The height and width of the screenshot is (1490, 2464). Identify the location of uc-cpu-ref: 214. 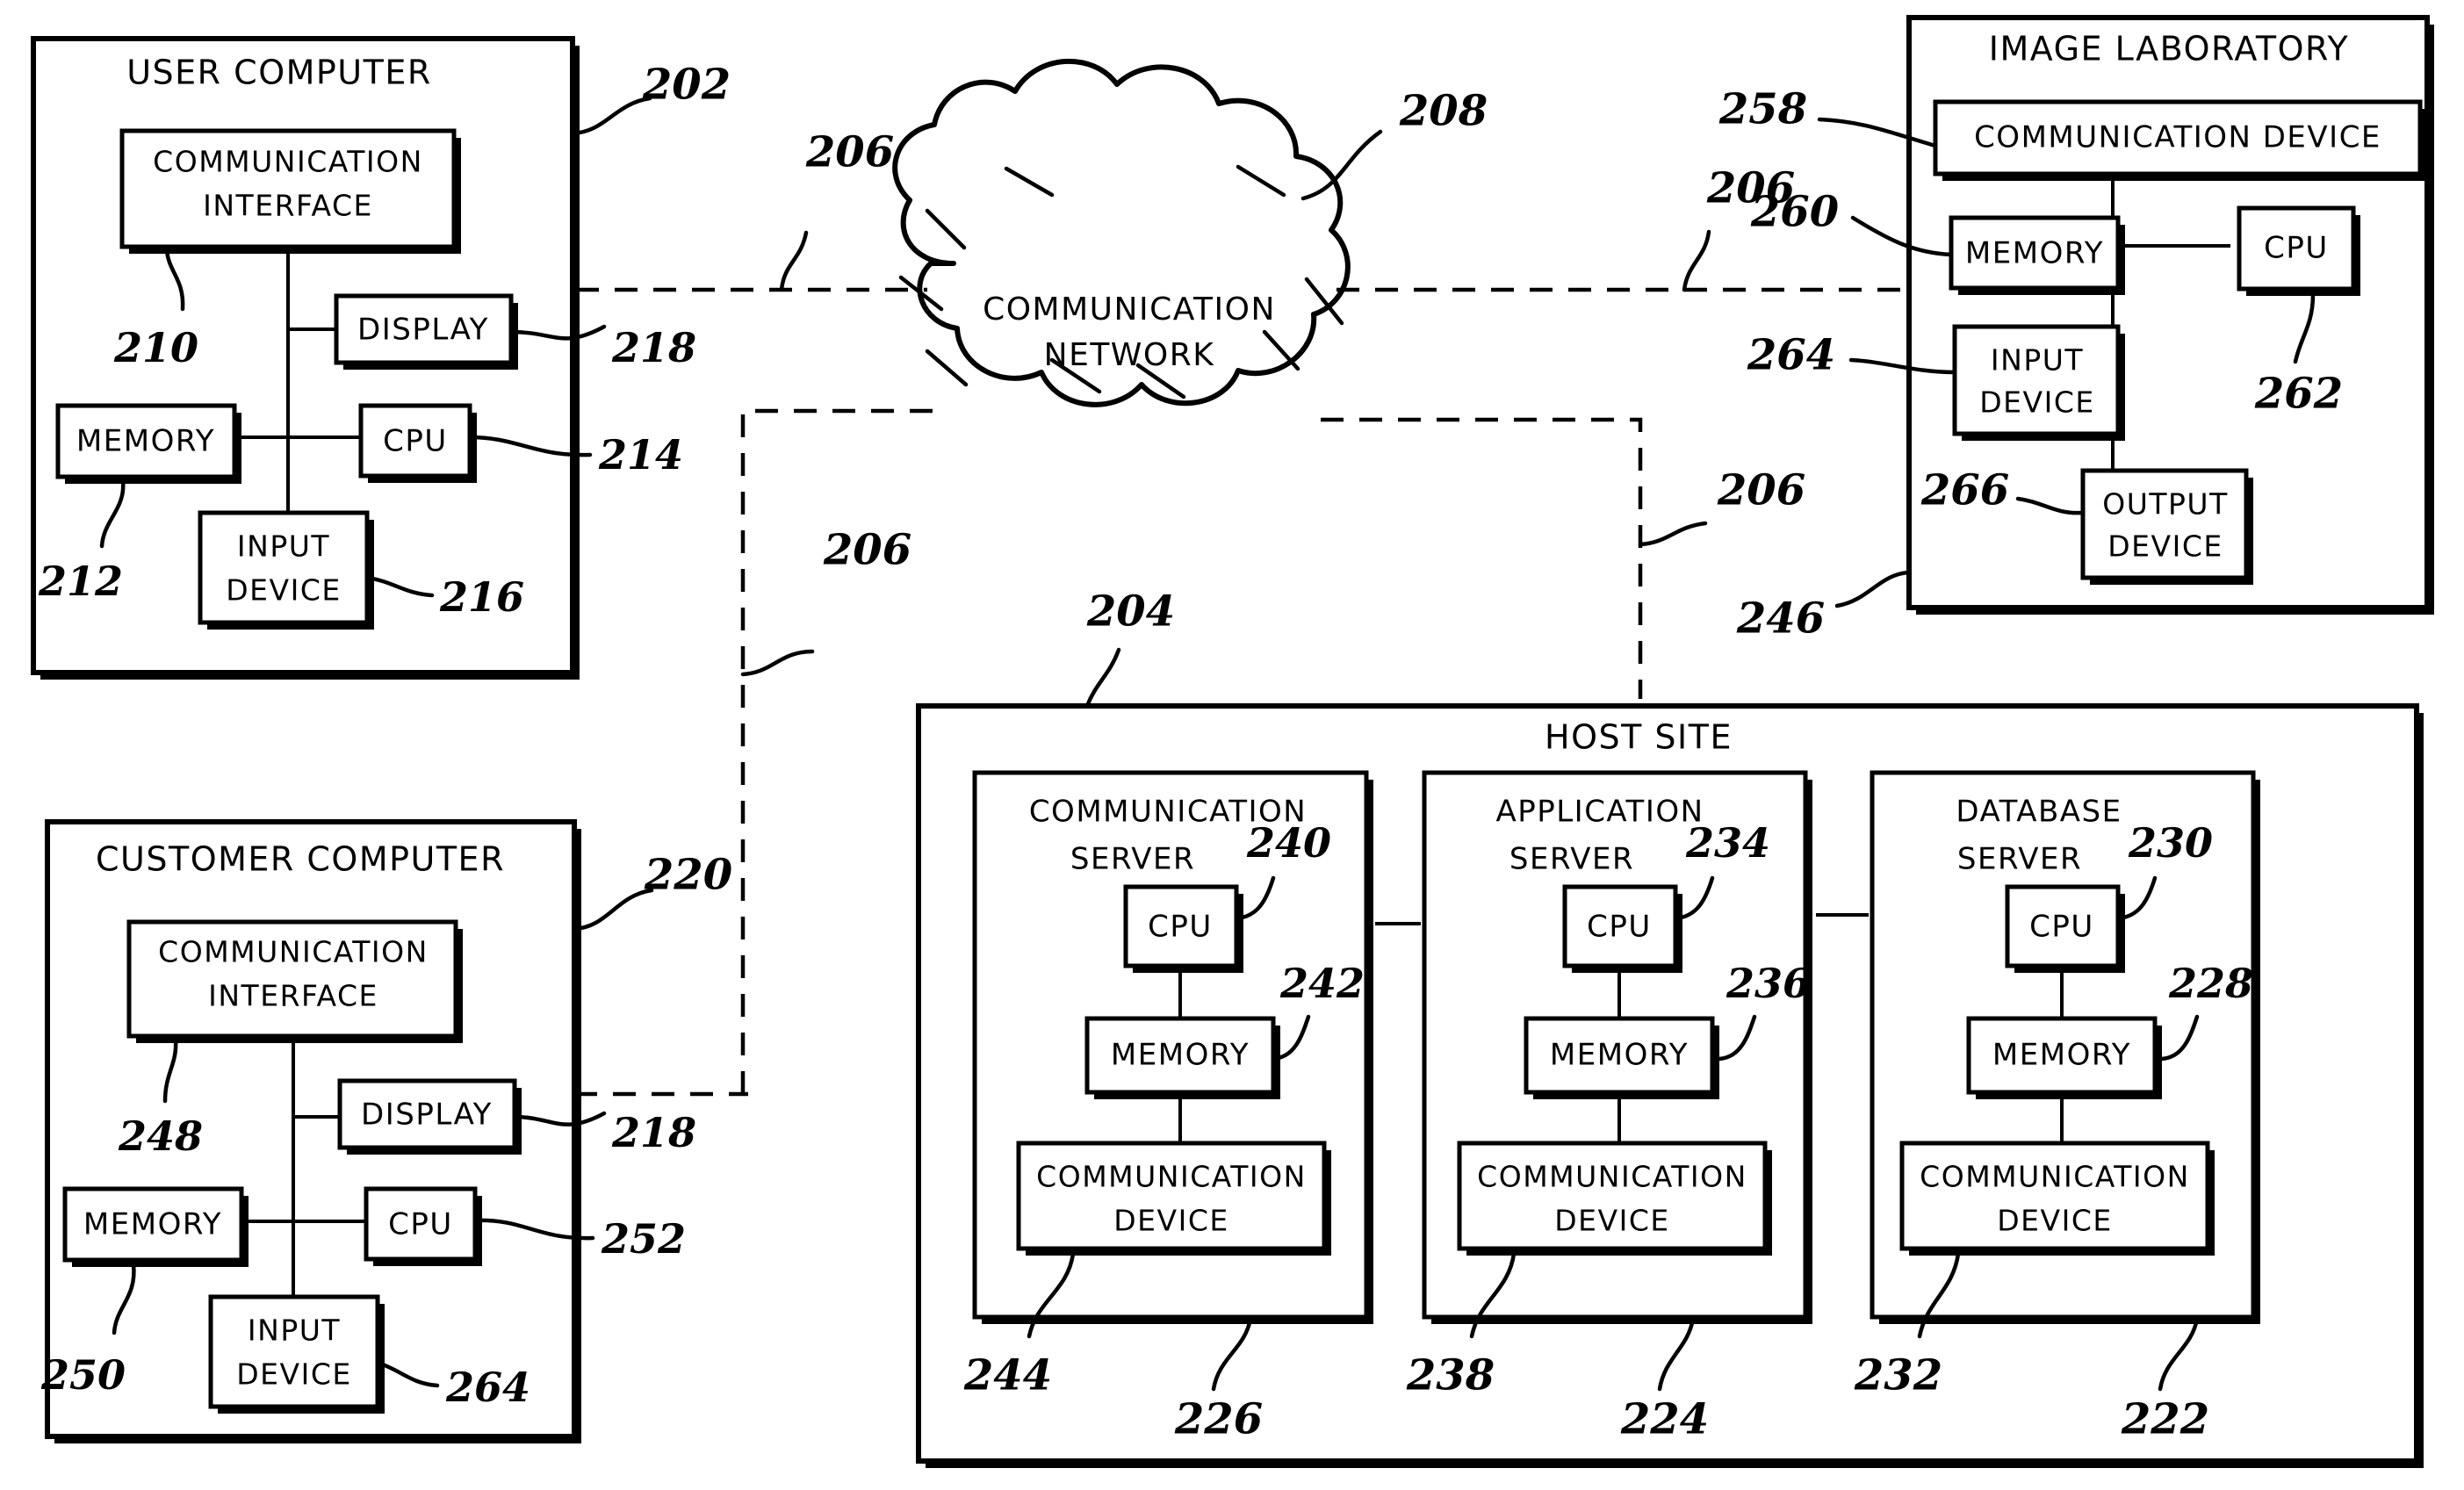
(640, 455).